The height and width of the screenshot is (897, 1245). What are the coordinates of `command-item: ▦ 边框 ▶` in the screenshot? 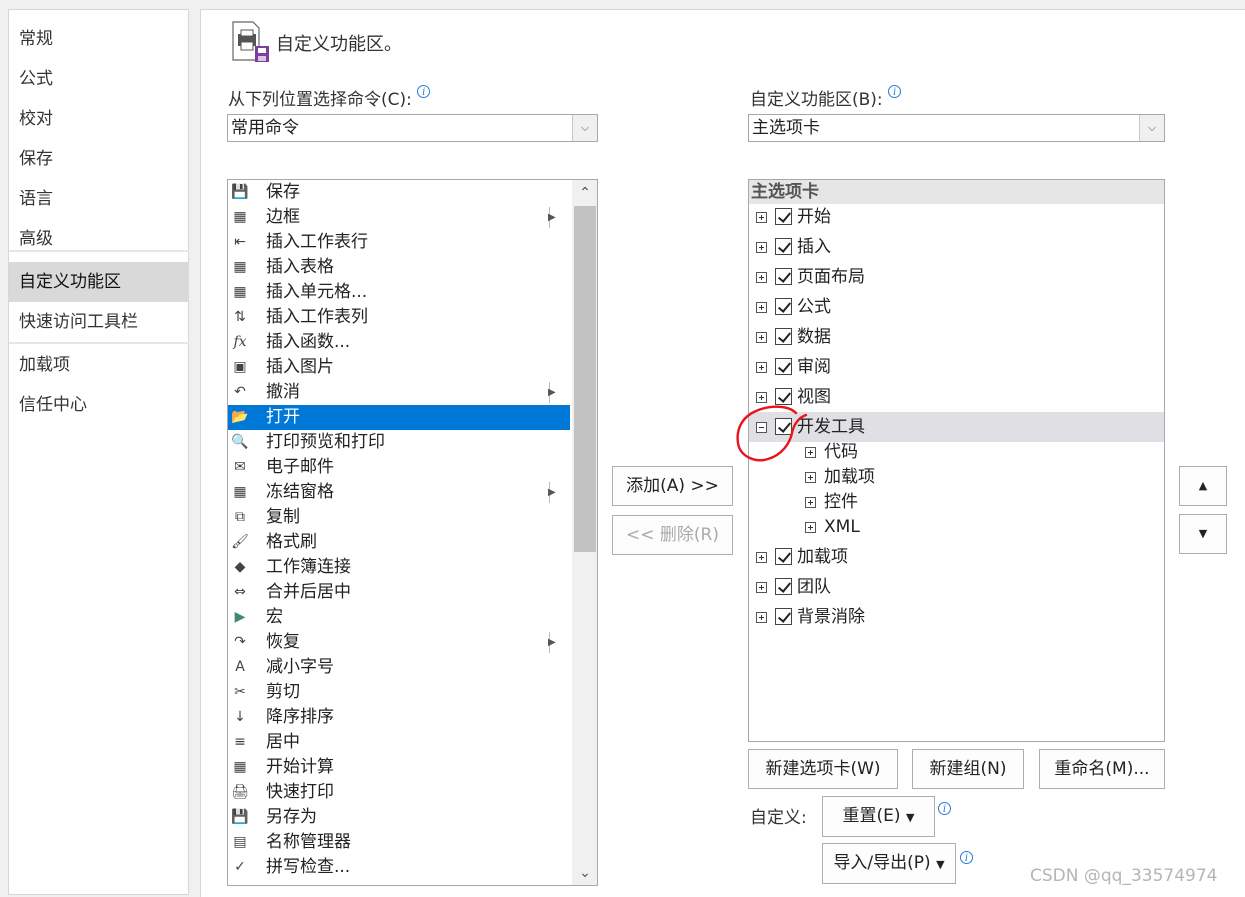 It's located at (399, 217).